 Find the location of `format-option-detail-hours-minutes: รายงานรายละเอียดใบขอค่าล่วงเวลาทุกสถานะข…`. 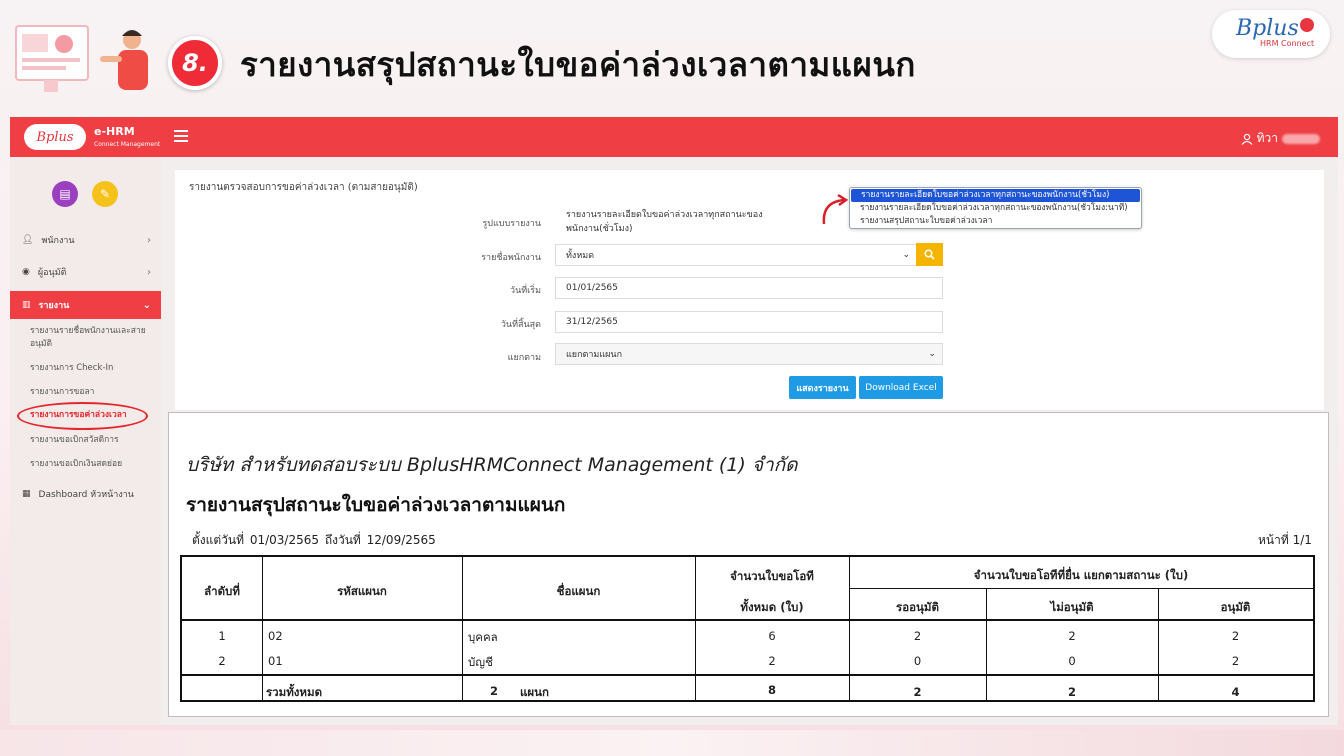

format-option-detail-hours-minutes: รายงานรายละเอียดใบขอค่าล่วงเวลาทุกสถานะข… is located at coordinates (995, 208).